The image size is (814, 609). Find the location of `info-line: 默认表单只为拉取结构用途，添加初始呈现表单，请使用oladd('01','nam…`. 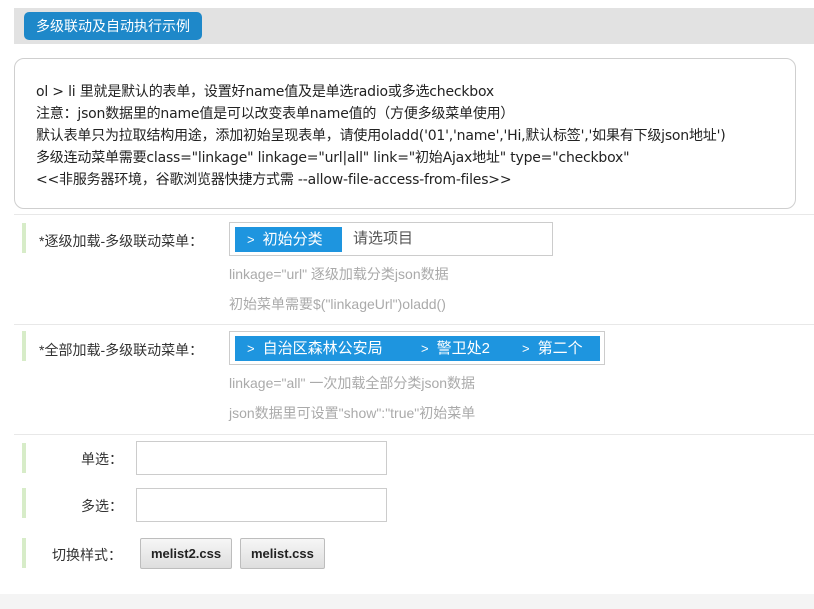

info-line: 默认表单只为拉取结构用途，添加初始呈现表单，请使用oladd('01','nam… is located at coordinates (381, 136).